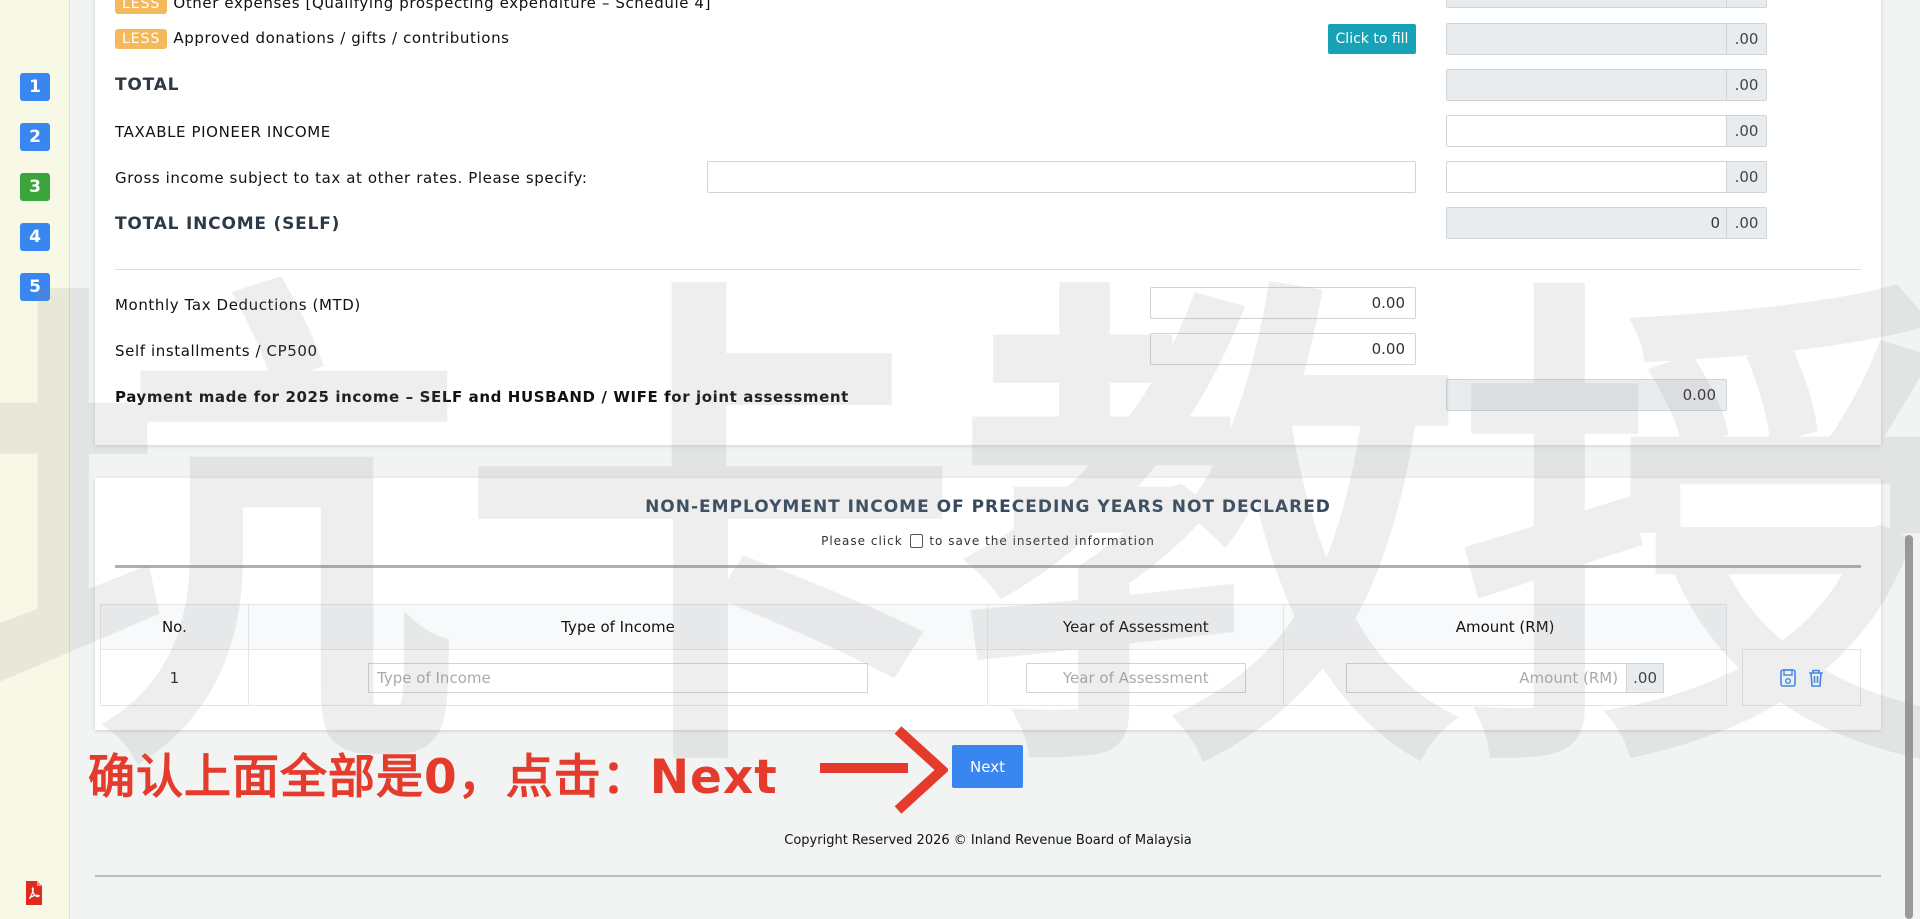 The image size is (1920, 919). Describe the element at coordinates (147, 85) in the screenshot. I see `total-label: TOTAL` at that location.